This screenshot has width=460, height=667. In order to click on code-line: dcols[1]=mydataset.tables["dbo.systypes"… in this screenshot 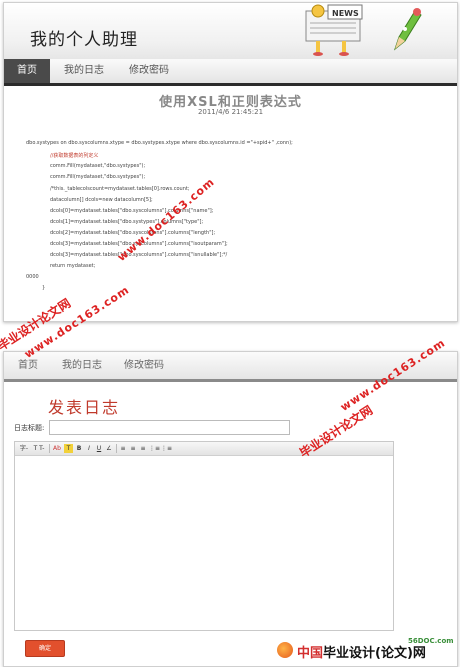, I will do `click(127, 222)`.